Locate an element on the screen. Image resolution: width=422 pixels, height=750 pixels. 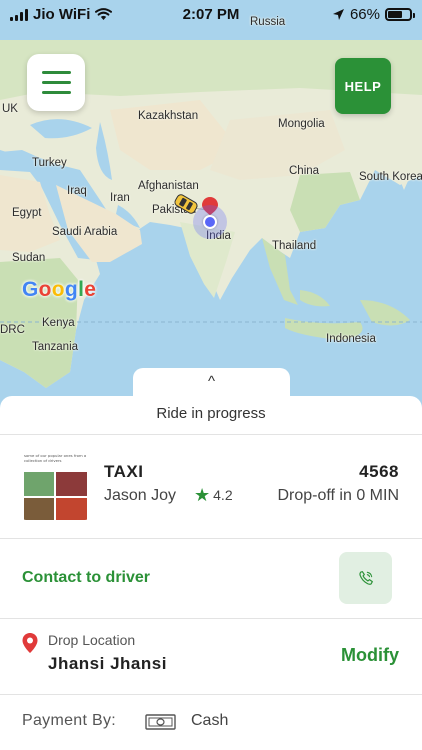
status-bar-right: 66% is located at coordinates (373, 14).